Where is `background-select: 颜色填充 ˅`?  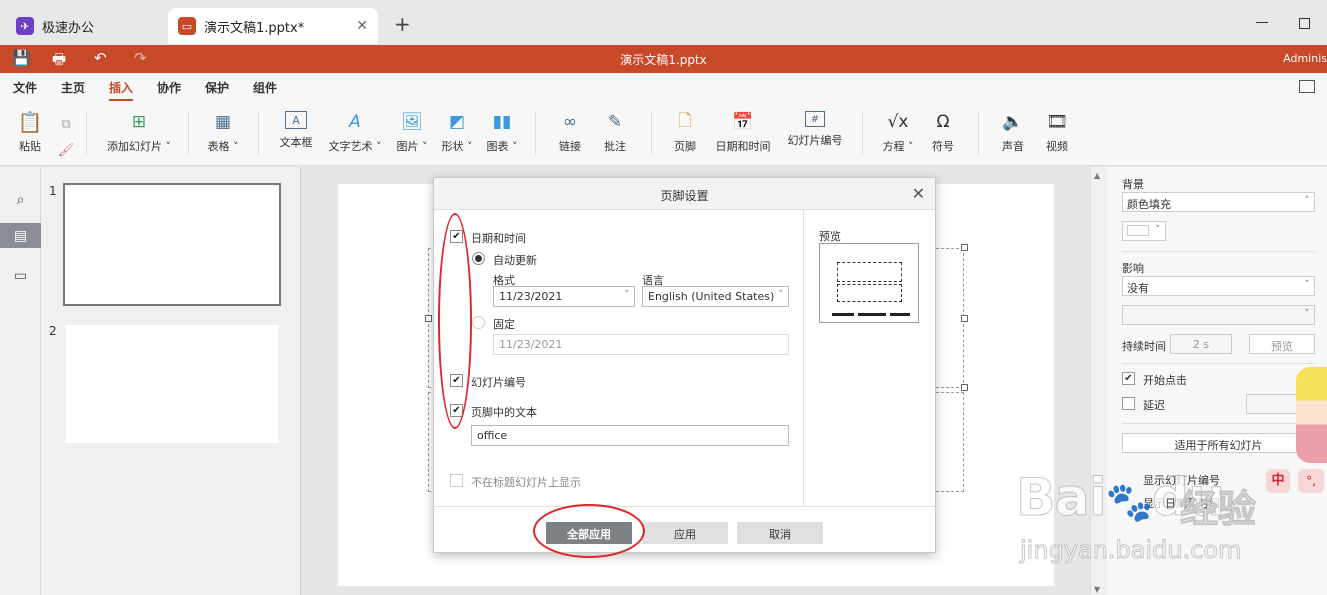
background-select: 颜色填充 ˅ is located at coordinates (1218, 202).